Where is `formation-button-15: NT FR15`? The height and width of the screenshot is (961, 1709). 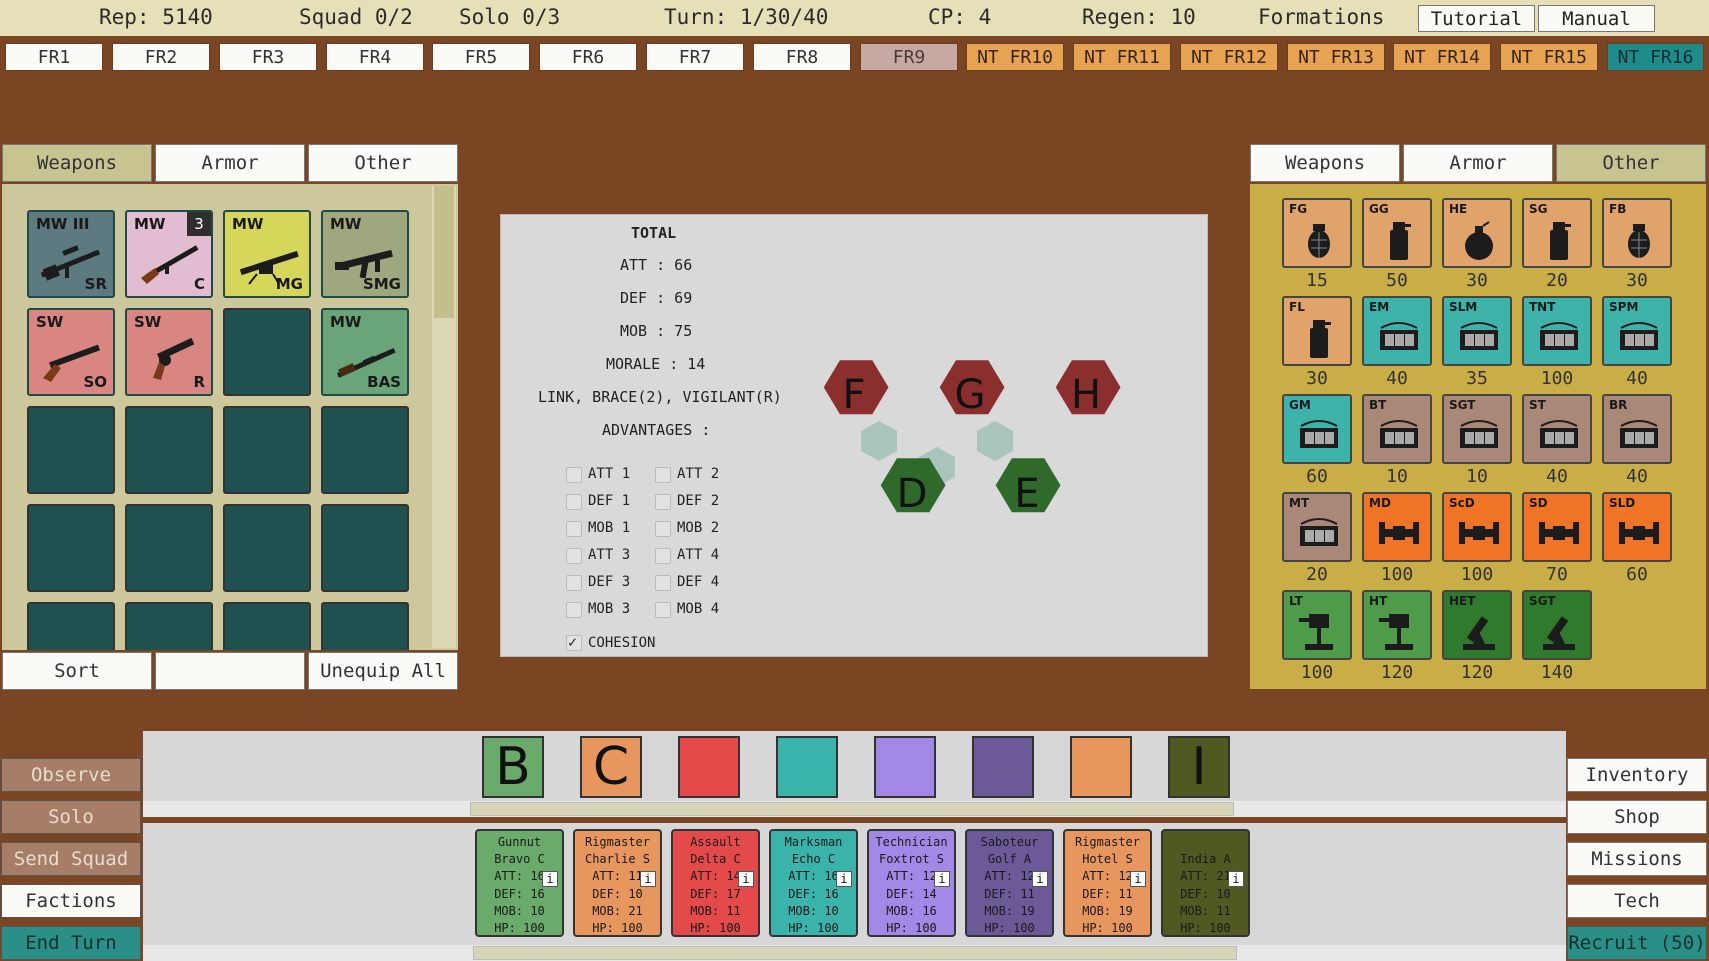
formation-button-15: NT FR15 is located at coordinates (1549, 57).